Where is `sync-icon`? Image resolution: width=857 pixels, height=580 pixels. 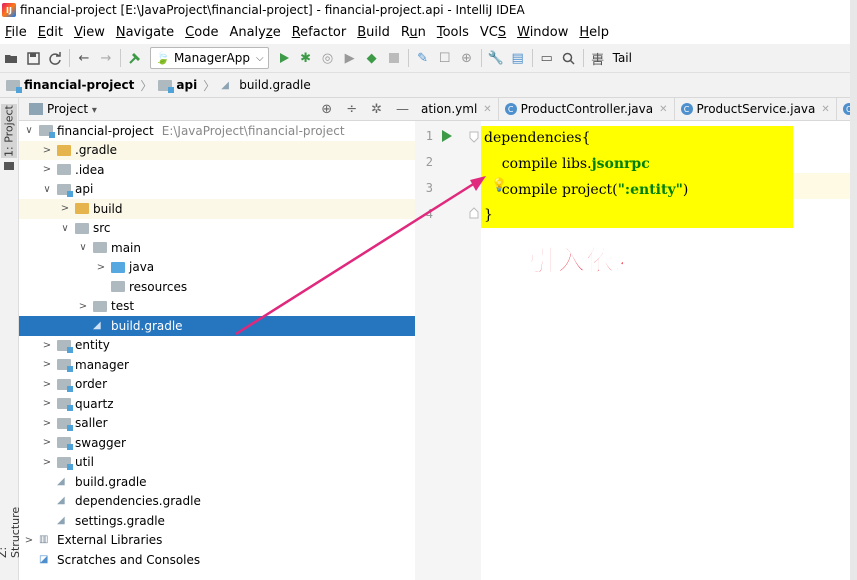 sync-icon is located at coordinates (55, 58).